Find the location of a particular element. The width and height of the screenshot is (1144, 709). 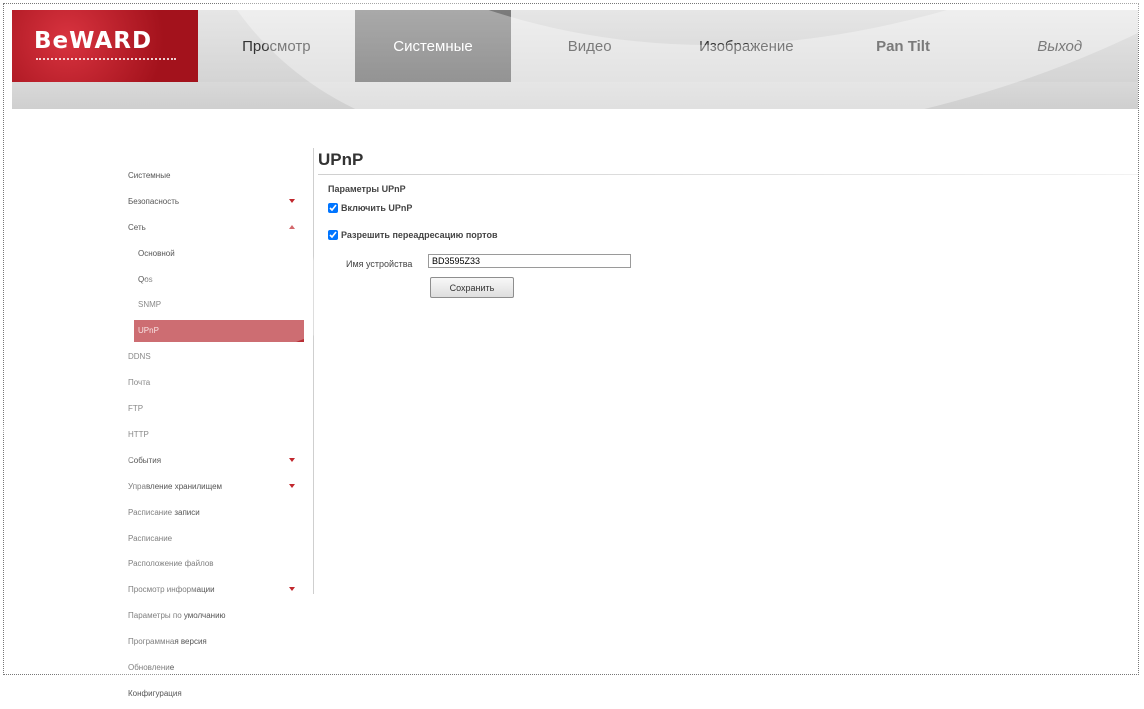

sidebar-item-sistemnye: Системные is located at coordinates (217, 178).